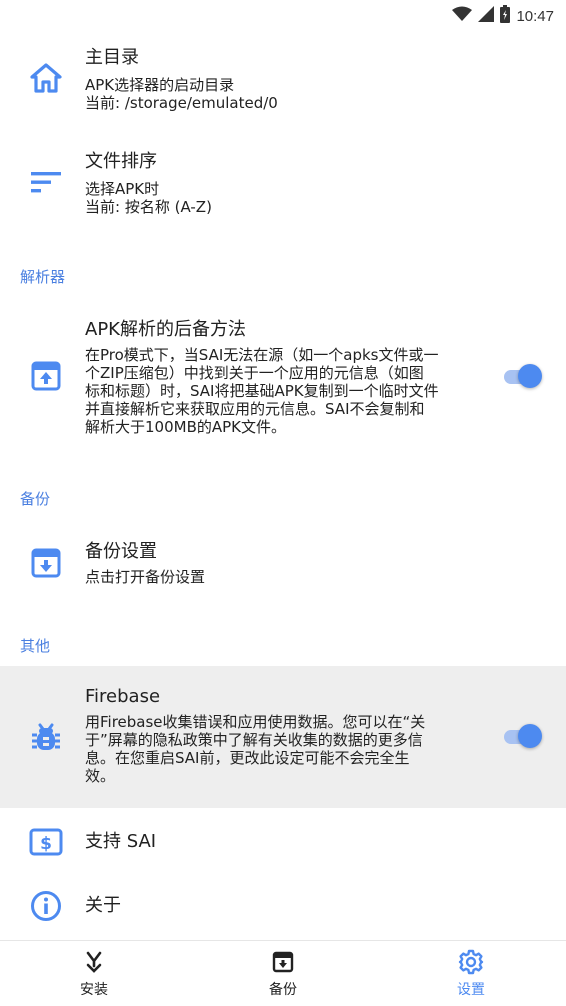 This screenshot has height=1006, width=566. Describe the element at coordinates (46, 78) in the screenshot. I see `home-icon` at that location.